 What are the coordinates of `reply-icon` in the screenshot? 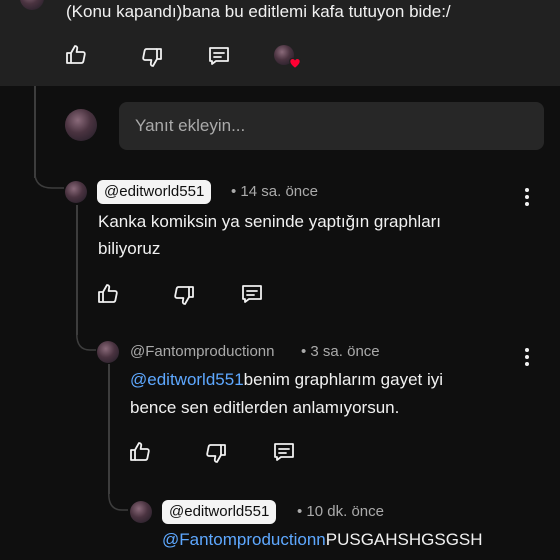 It's located at (219, 56).